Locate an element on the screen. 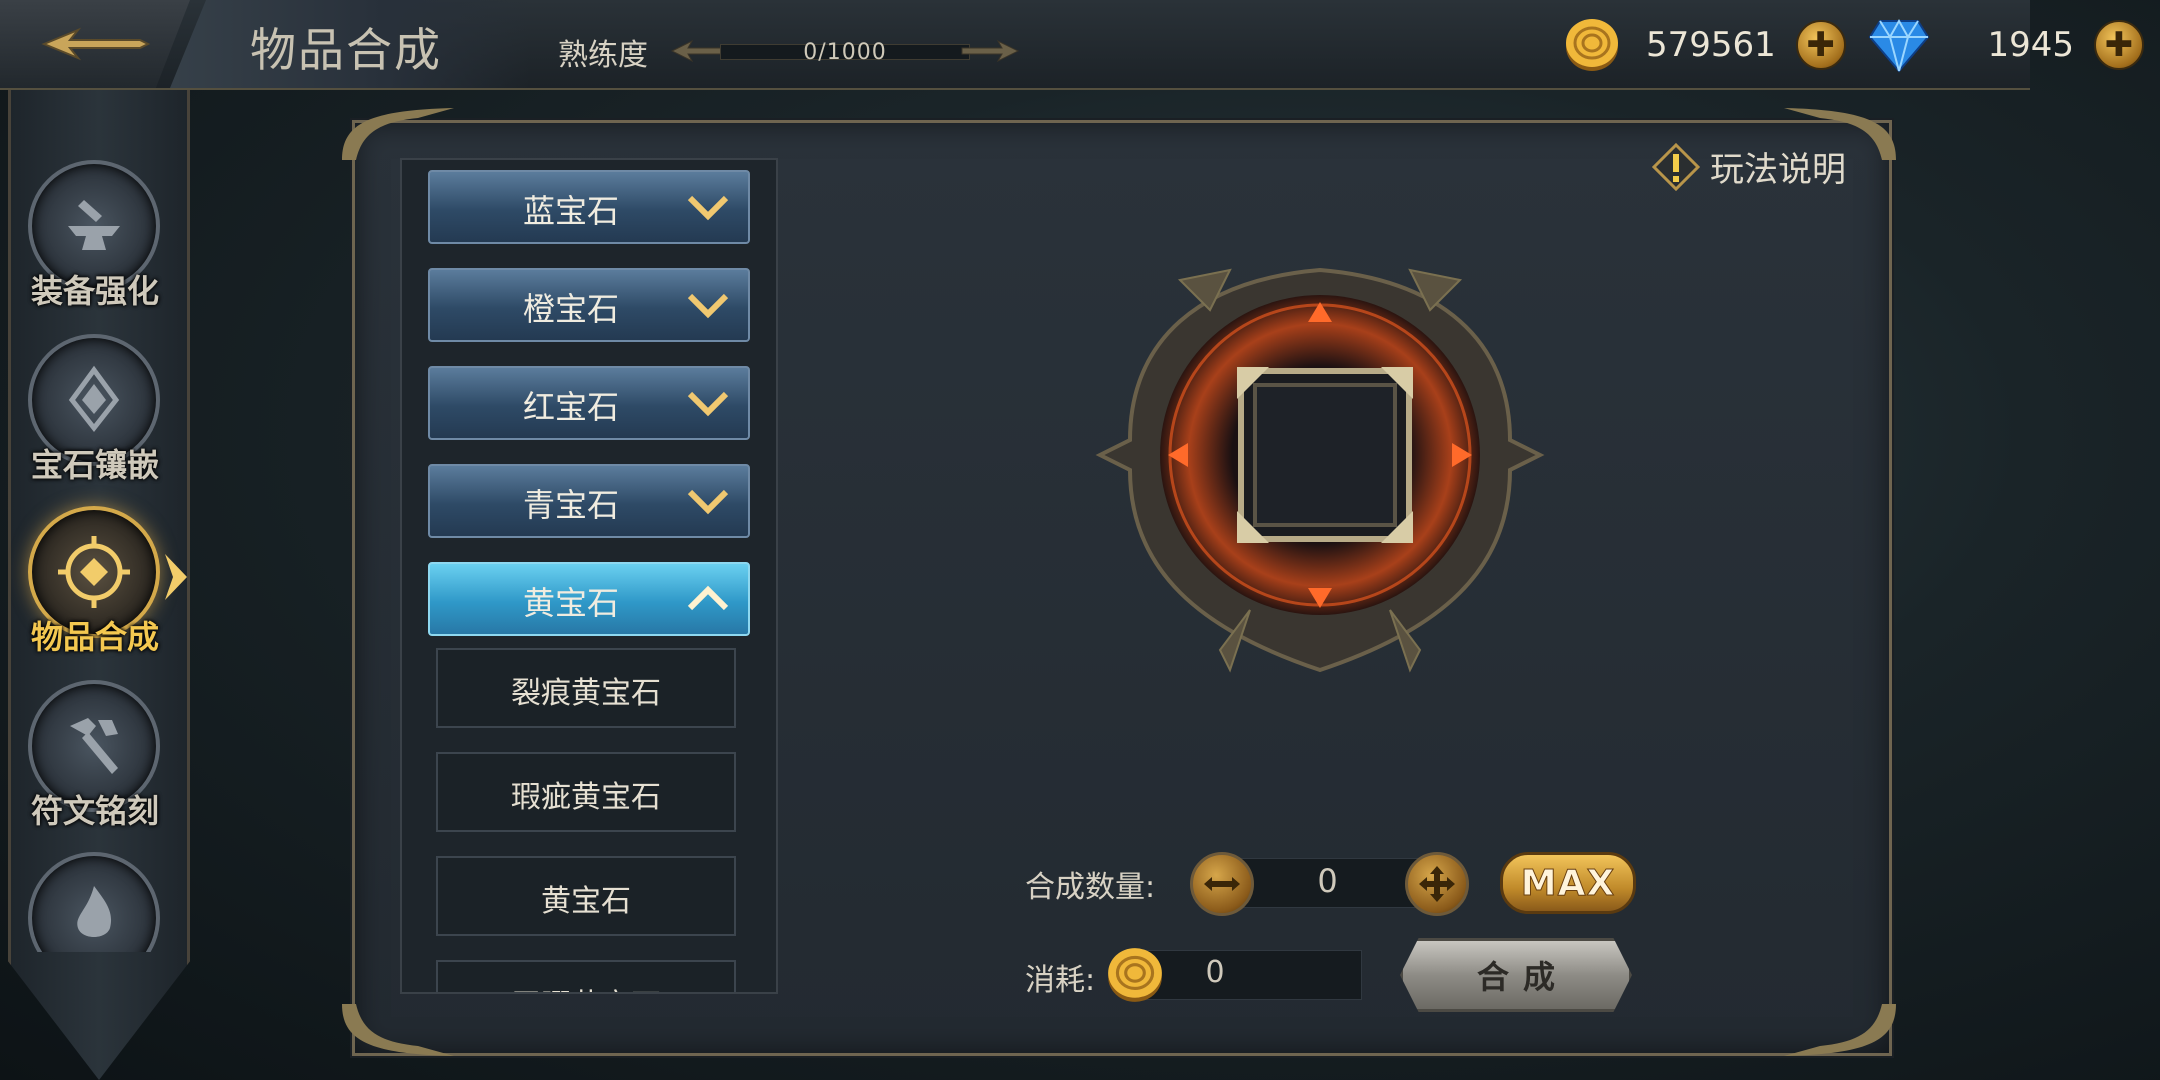 The height and width of the screenshot is (1080, 2160). subitem-flawed-topaz: 瑕疵黄宝石 is located at coordinates (586, 792).